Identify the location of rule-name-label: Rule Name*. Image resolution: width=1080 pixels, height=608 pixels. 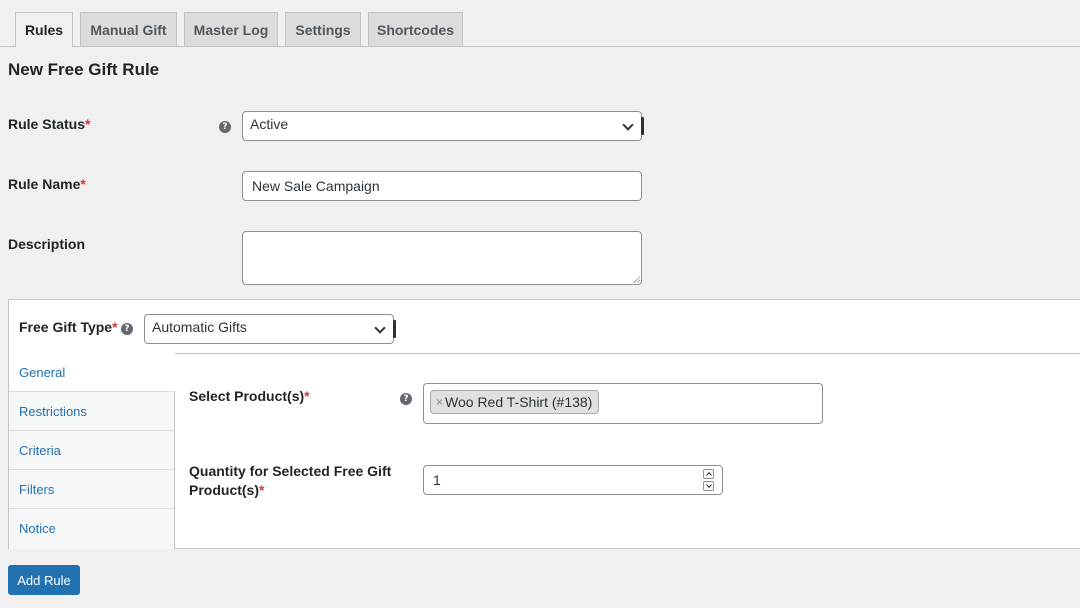
(47, 184).